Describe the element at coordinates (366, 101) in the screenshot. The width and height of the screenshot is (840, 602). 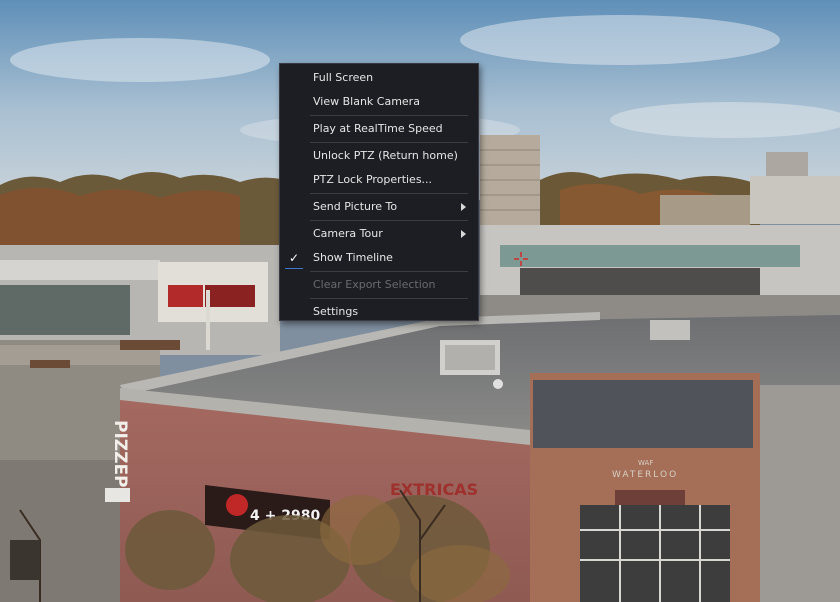
I see `menu-item-label: View Blank Camera` at that location.